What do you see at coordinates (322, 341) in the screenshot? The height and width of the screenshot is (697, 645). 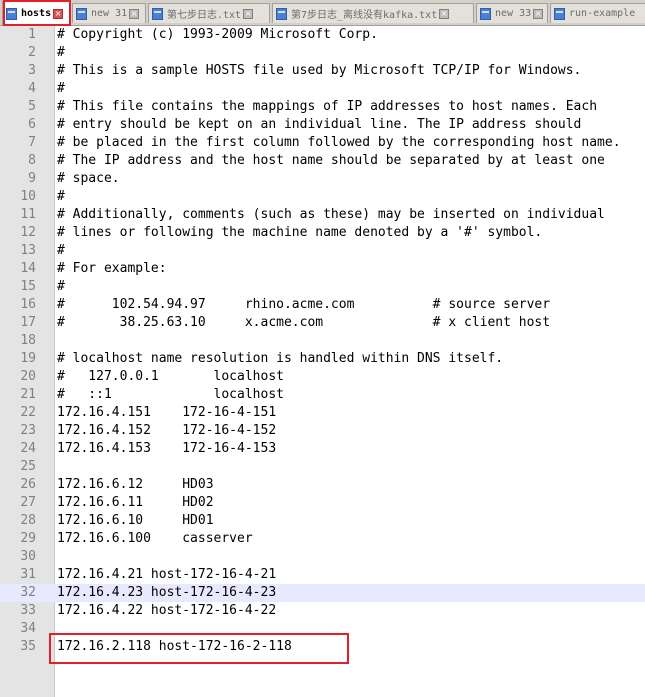 I see `editor-line: 18` at bounding box center [322, 341].